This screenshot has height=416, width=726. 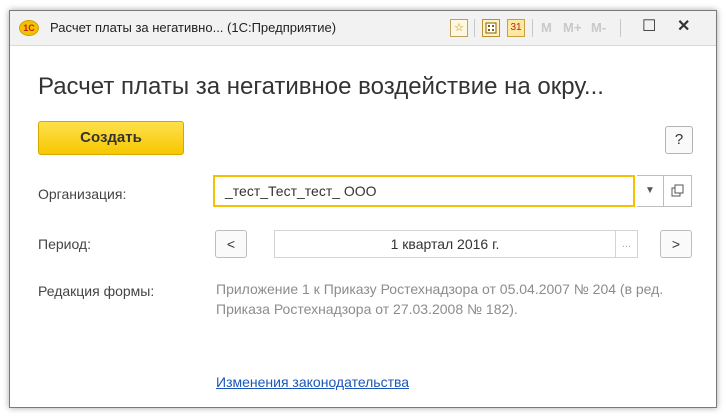 What do you see at coordinates (678, 191) in the screenshot?
I see `open-item-icon` at bounding box center [678, 191].